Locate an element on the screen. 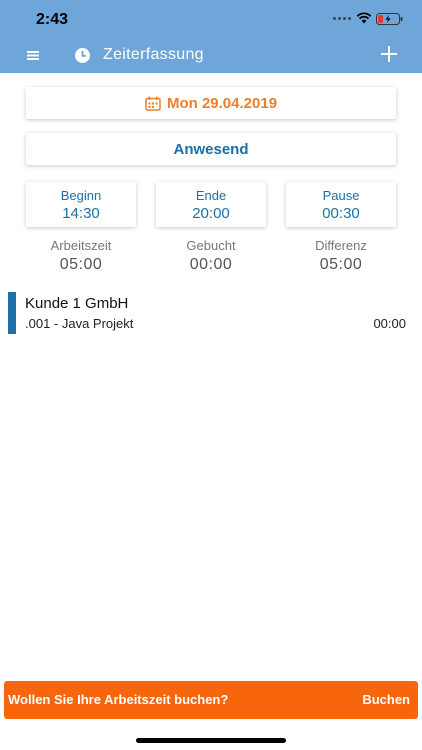 The image size is (422, 750). begin-time-field: Beginn 14:30 is located at coordinates (81, 204).